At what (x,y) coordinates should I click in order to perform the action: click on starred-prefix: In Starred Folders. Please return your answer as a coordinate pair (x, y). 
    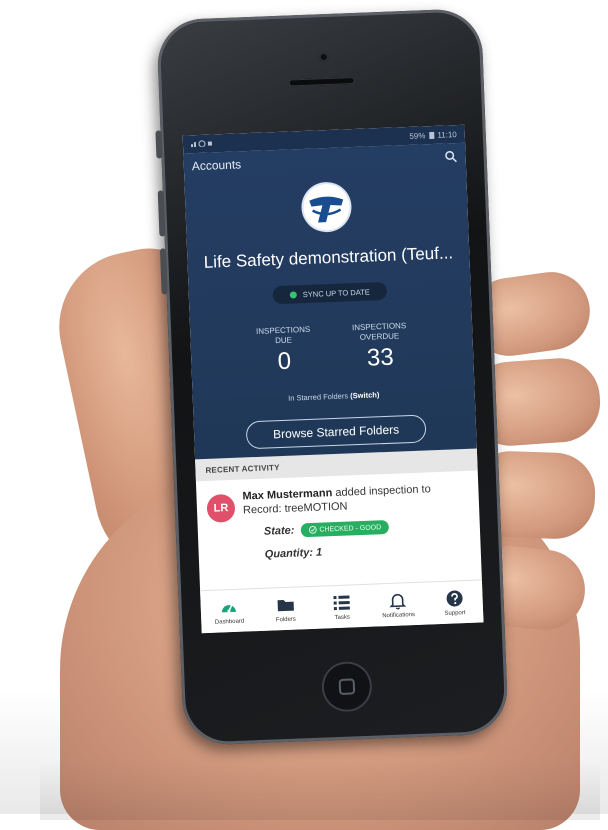
    Looking at the image, I should click on (319, 397).